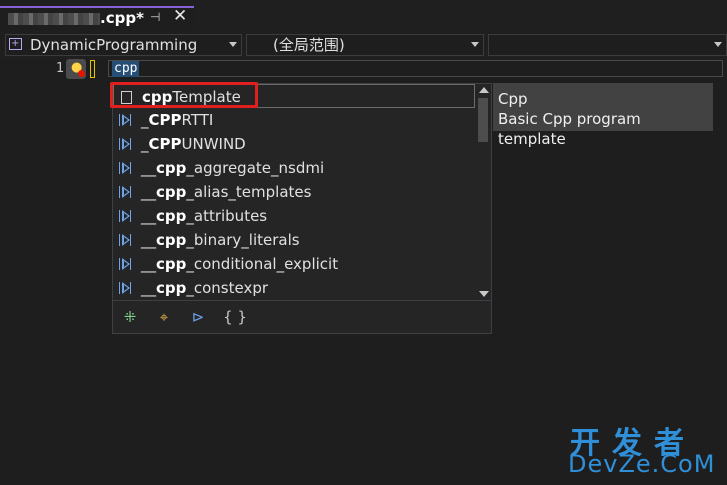 The height and width of the screenshot is (485, 727). What do you see at coordinates (122, 18) in the screenshot?
I see `tab-title: .cpp*` at bounding box center [122, 18].